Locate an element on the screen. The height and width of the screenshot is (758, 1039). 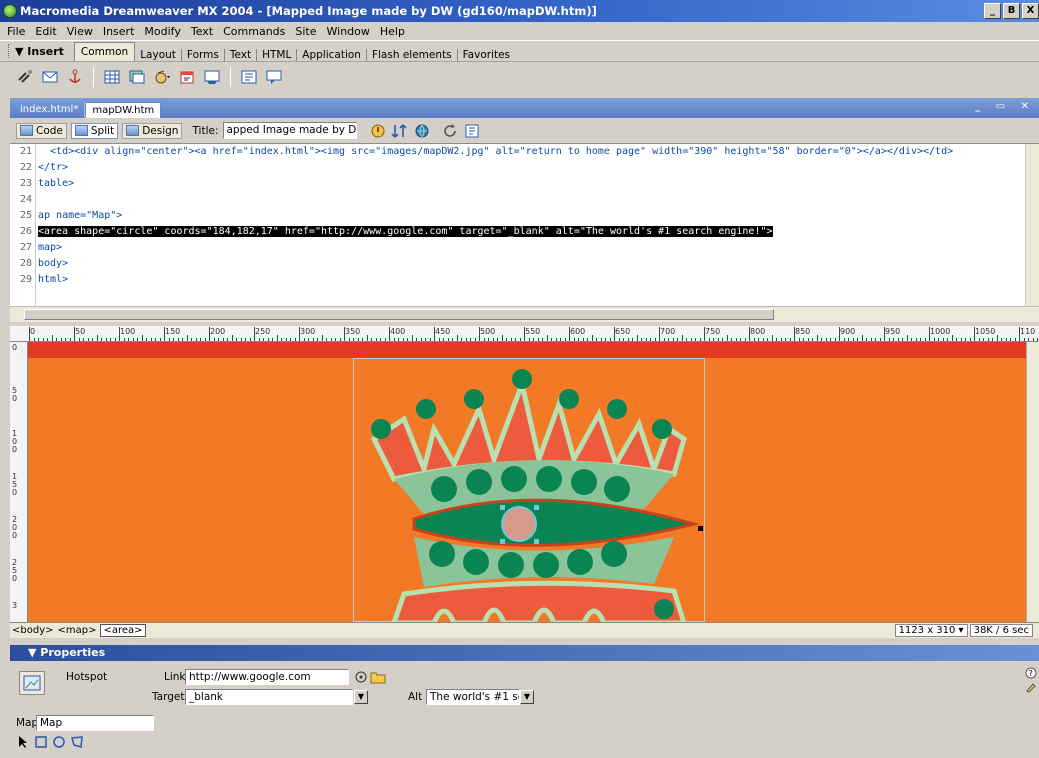
insert-tab-layout: Layout is located at coordinates (158, 55).